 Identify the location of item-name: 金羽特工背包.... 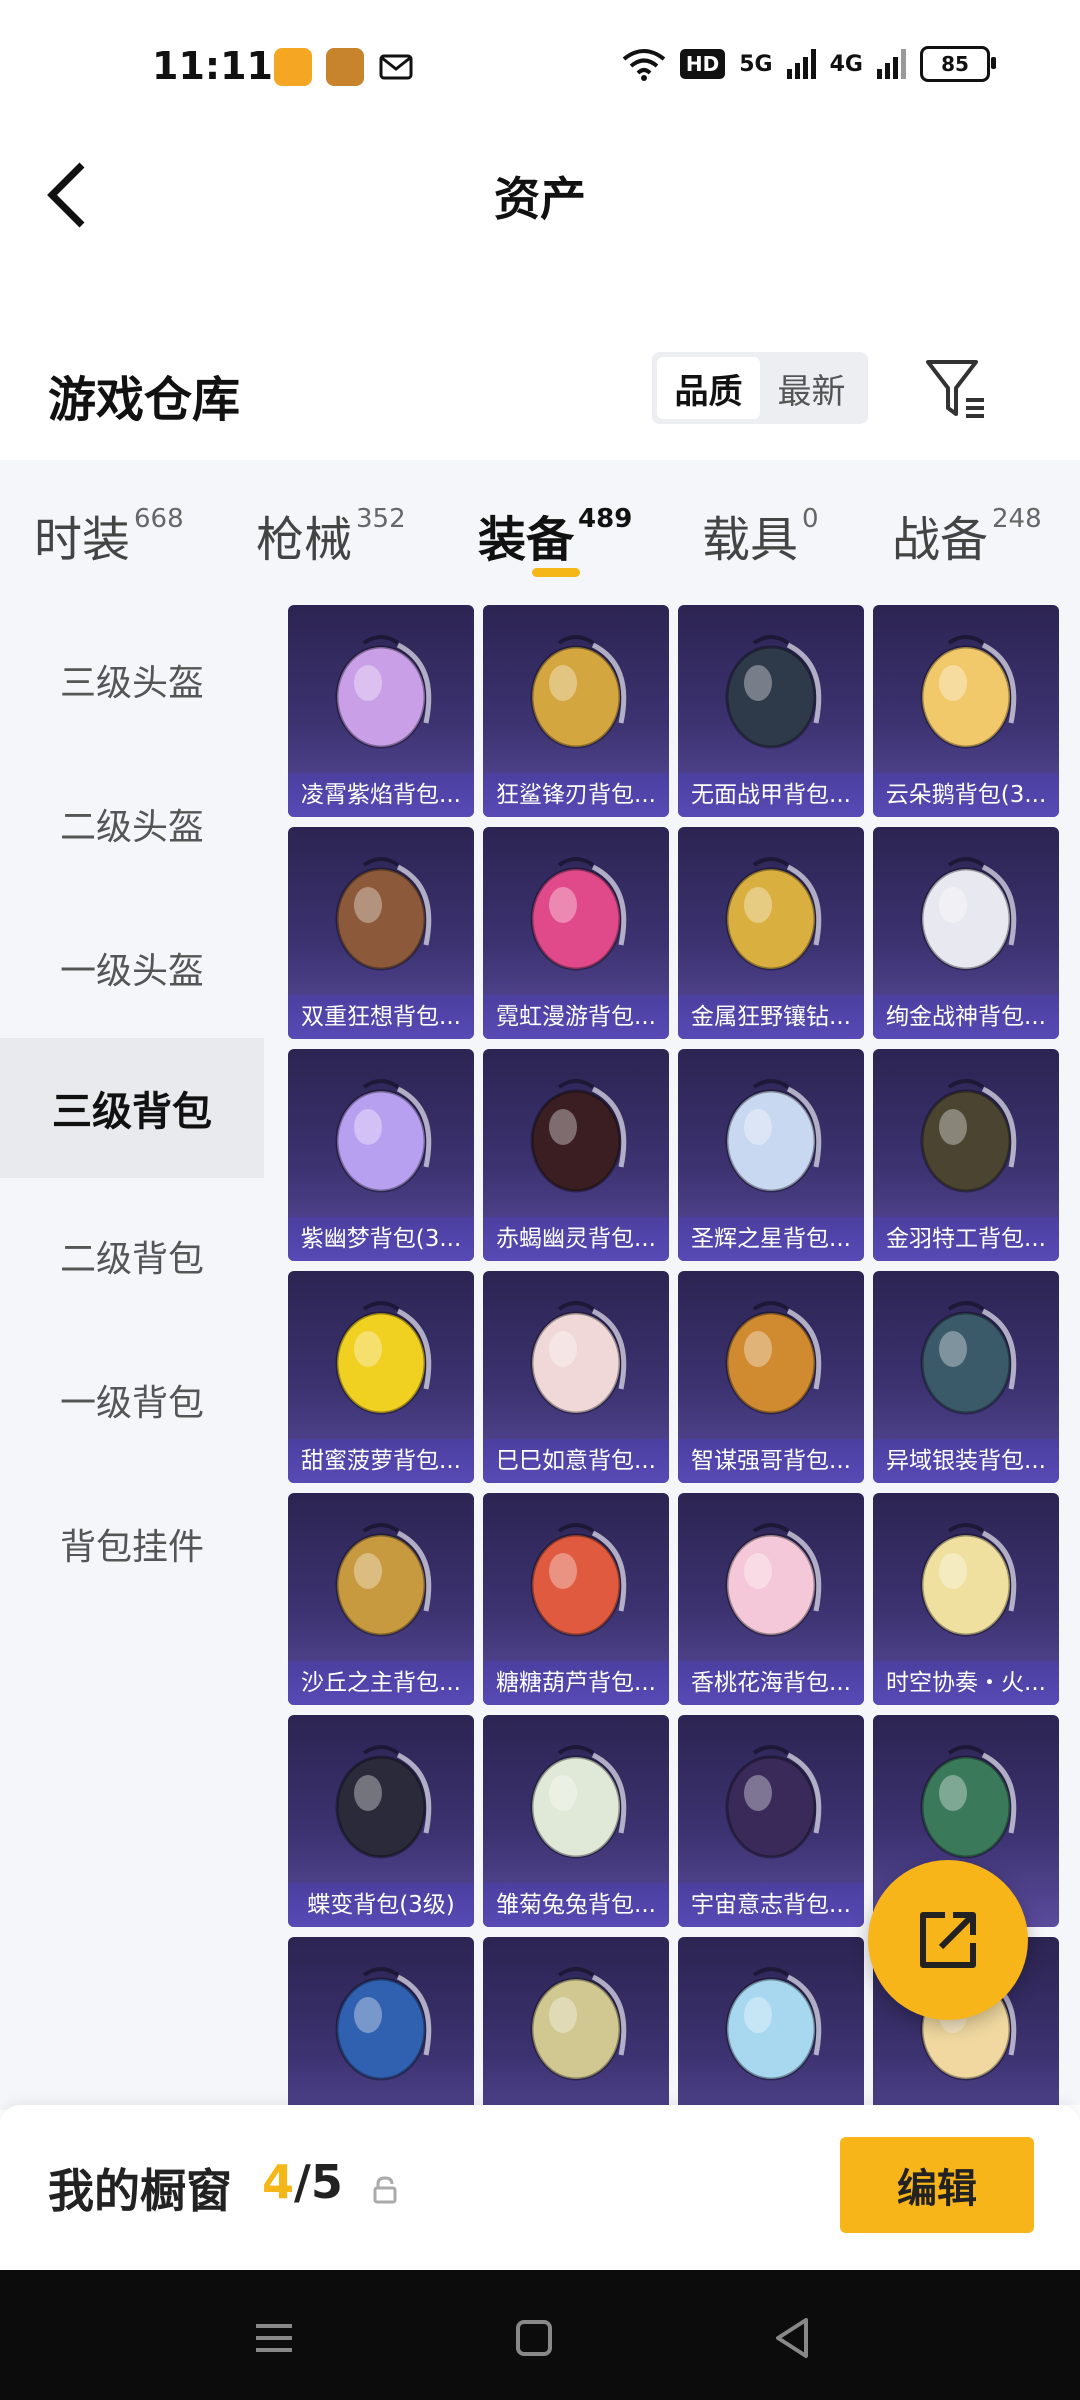
(966, 1239).